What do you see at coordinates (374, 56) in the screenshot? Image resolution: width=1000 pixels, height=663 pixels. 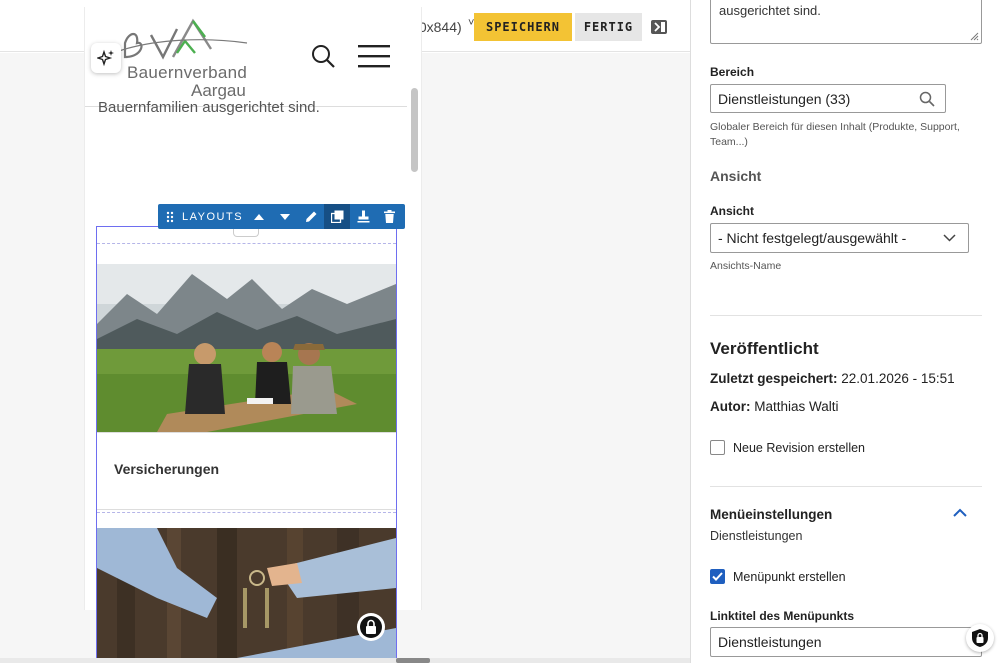 I see `hamburger-menu-icon` at bounding box center [374, 56].